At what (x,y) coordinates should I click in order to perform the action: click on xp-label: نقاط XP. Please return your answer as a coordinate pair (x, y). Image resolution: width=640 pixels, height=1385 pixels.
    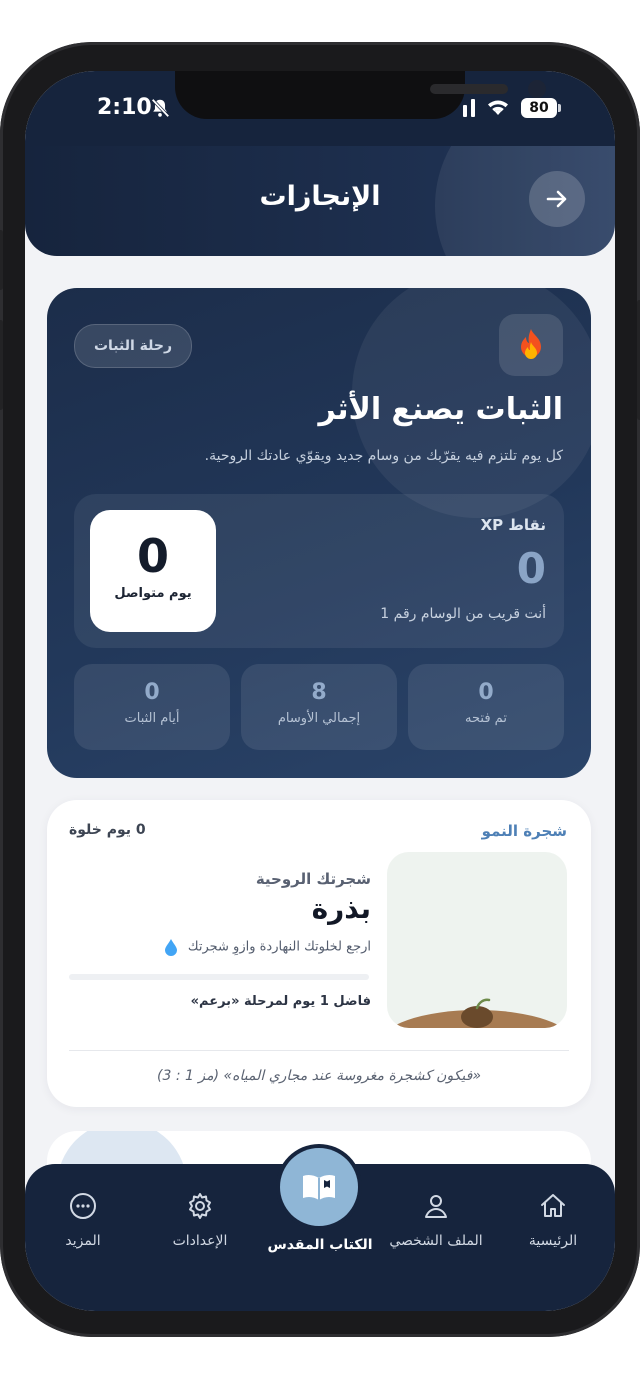
    Looking at the image, I should click on (513, 525).